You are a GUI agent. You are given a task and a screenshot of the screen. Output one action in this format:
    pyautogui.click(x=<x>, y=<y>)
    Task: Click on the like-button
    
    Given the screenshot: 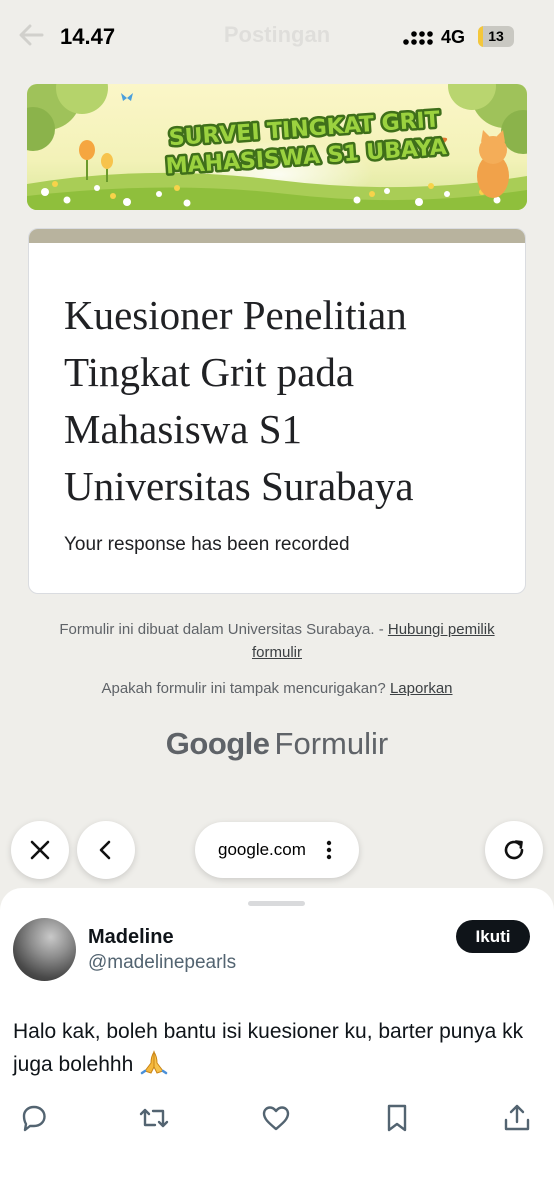 What is the action you would take?
    pyautogui.click(x=276, y=1118)
    